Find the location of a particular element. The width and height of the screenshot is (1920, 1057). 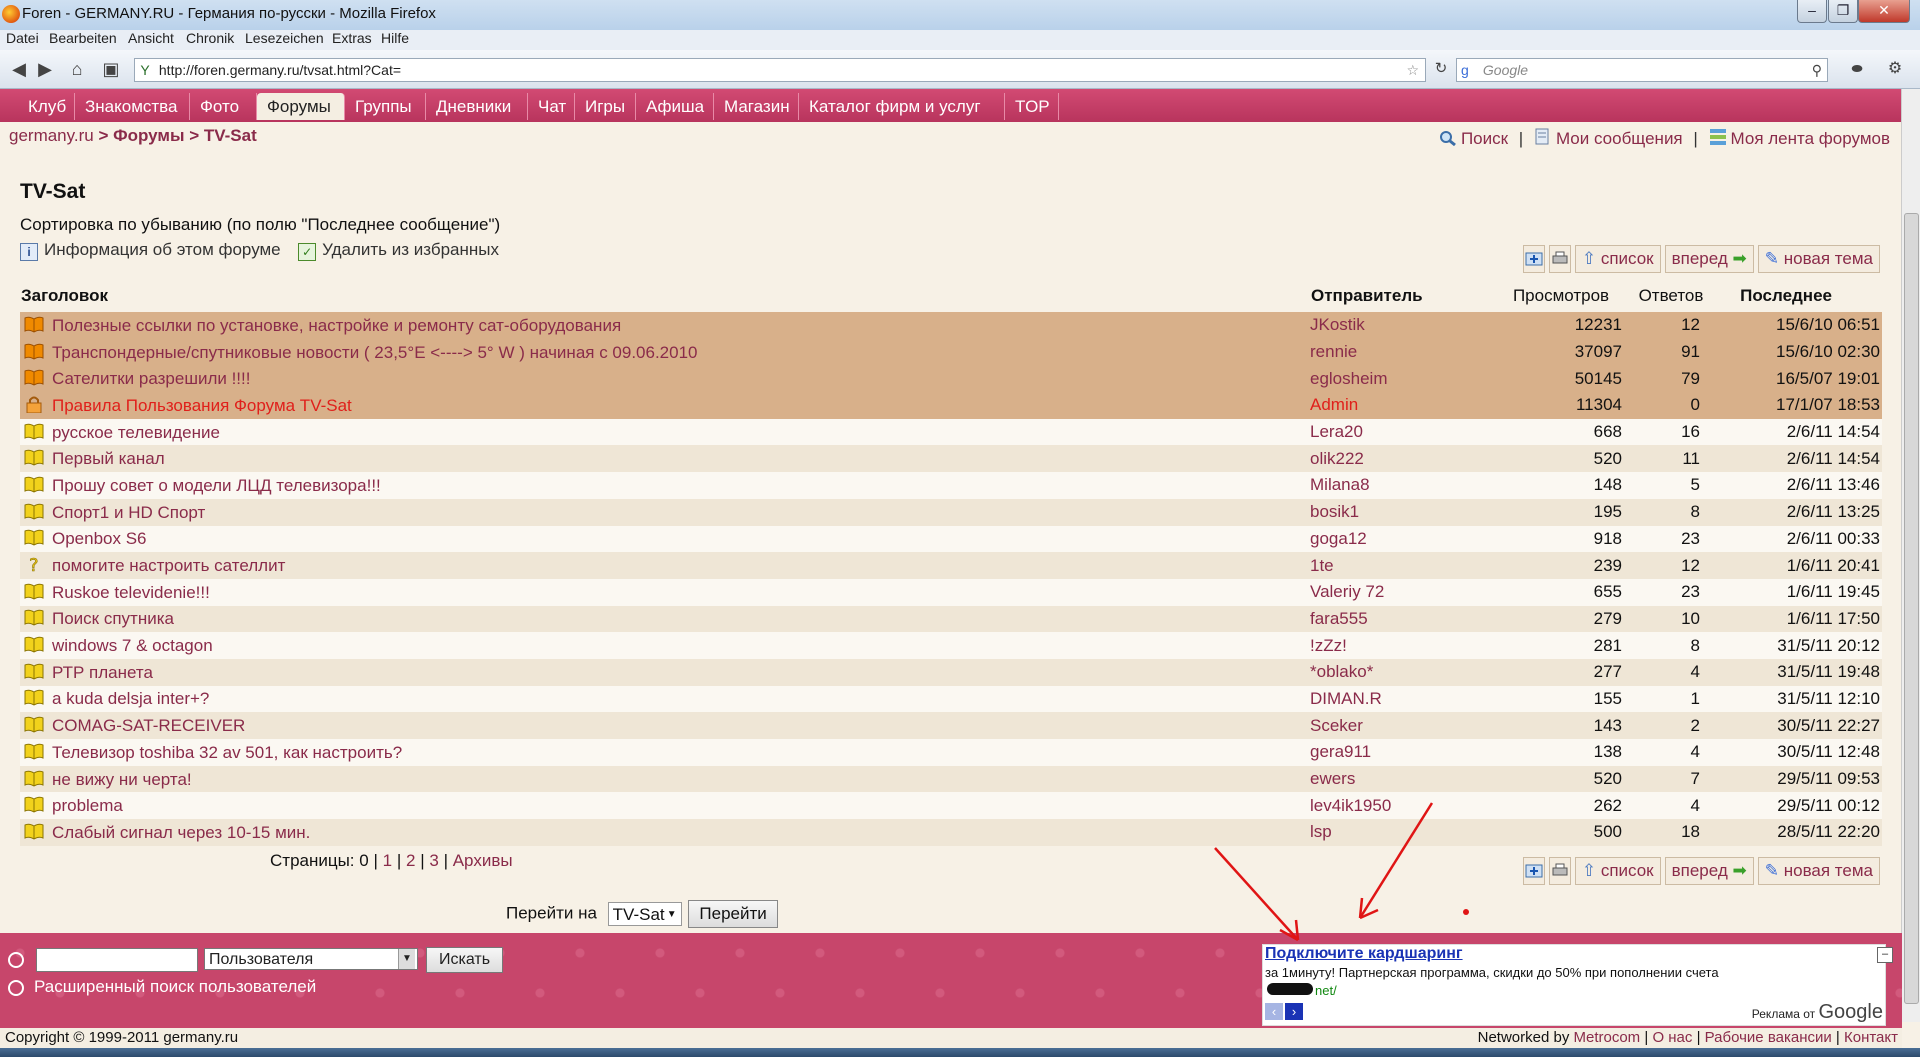

my-feed-link: Моя лента форумов is located at coordinates (1810, 138).